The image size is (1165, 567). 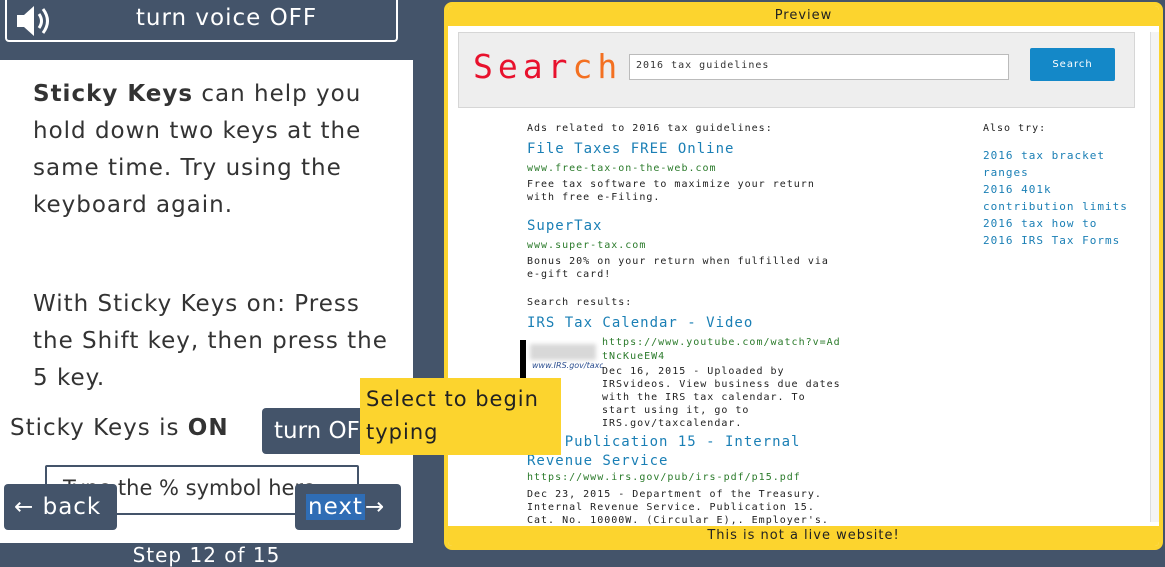 I want to click on ads-heading: Ads related to 2016 tax guidelines:, so click(x=650, y=128).